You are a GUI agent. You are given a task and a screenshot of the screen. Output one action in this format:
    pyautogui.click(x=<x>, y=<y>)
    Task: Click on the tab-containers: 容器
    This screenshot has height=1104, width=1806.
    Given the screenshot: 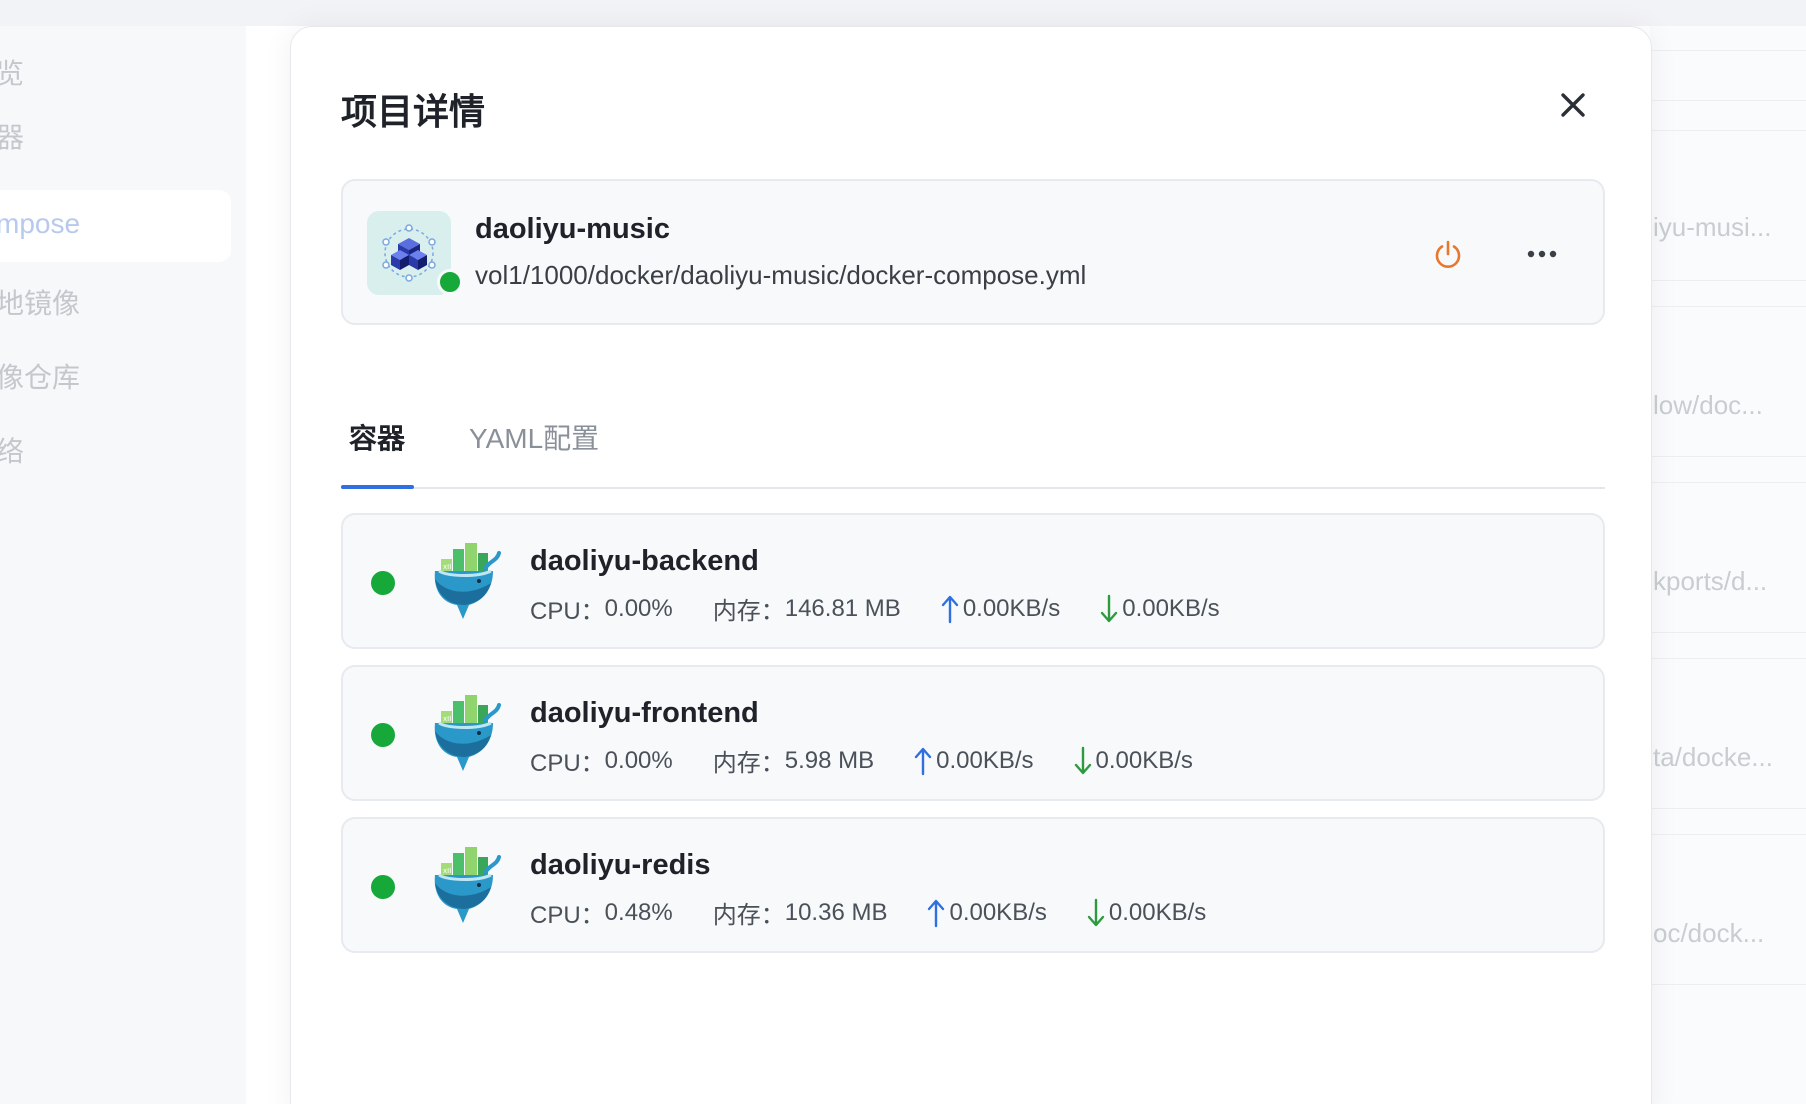 What is the action you would take?
    pyautogui.click(x=377, y=437)
    